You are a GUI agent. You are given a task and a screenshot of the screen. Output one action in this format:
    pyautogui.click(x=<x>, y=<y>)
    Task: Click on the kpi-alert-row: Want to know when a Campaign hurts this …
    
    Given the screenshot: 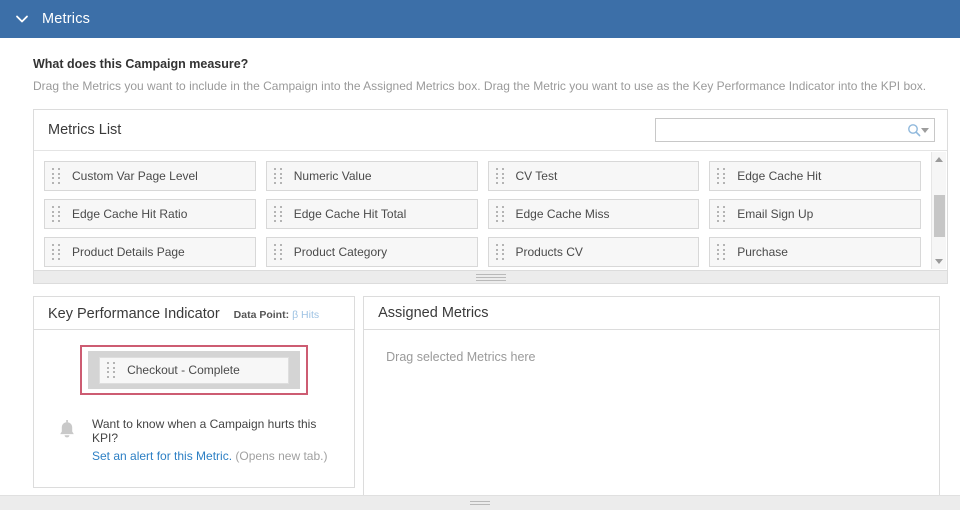 What is the action you would take?
    pyautogui.click(x=199, y=440)
    